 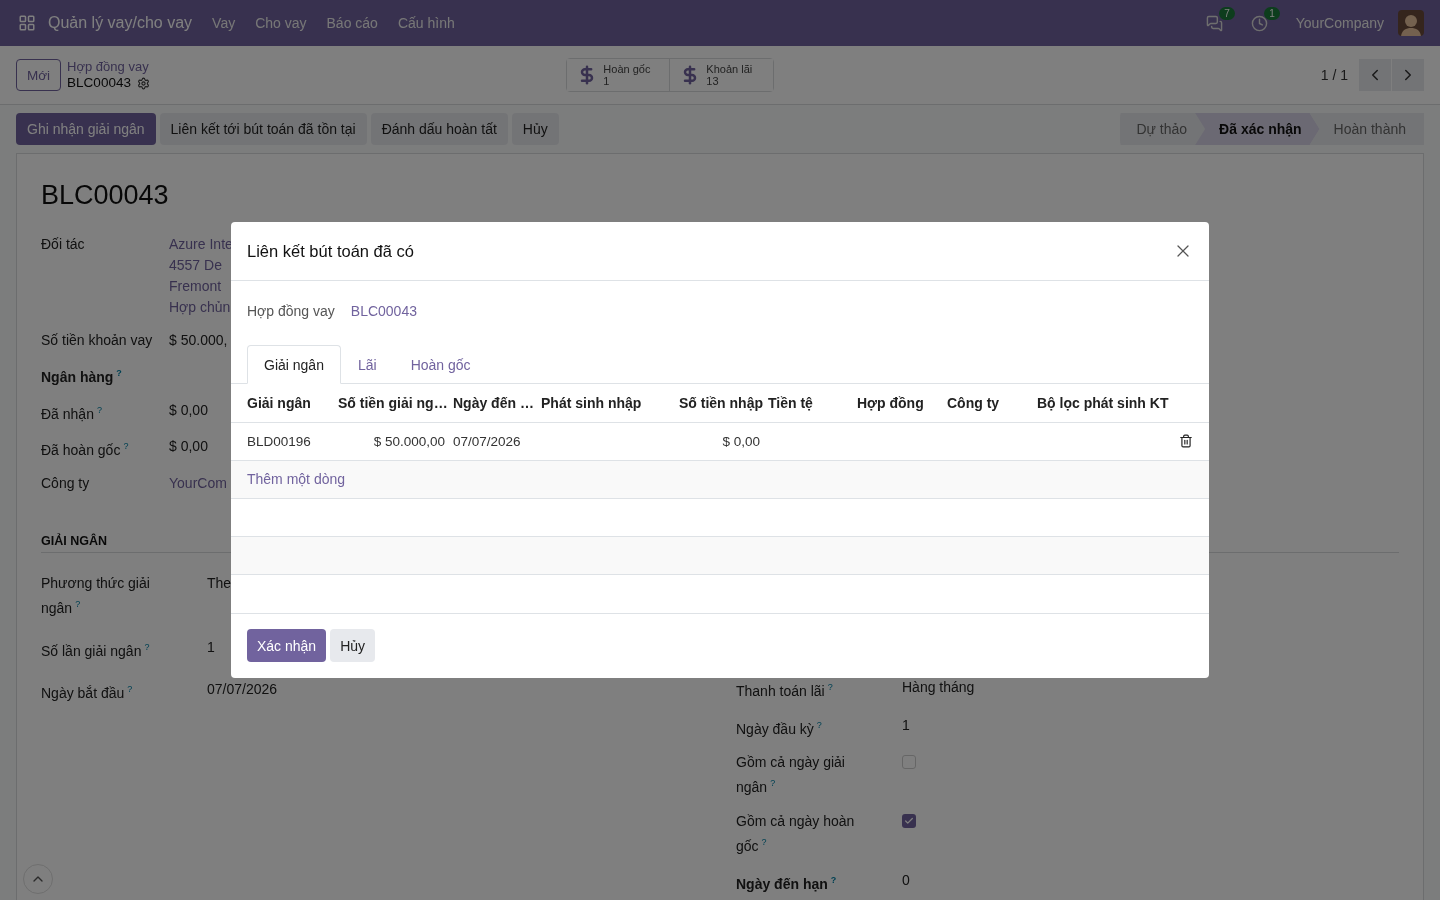 I want to click on field-value: $ 50.000,, so click(x=198, y=340).